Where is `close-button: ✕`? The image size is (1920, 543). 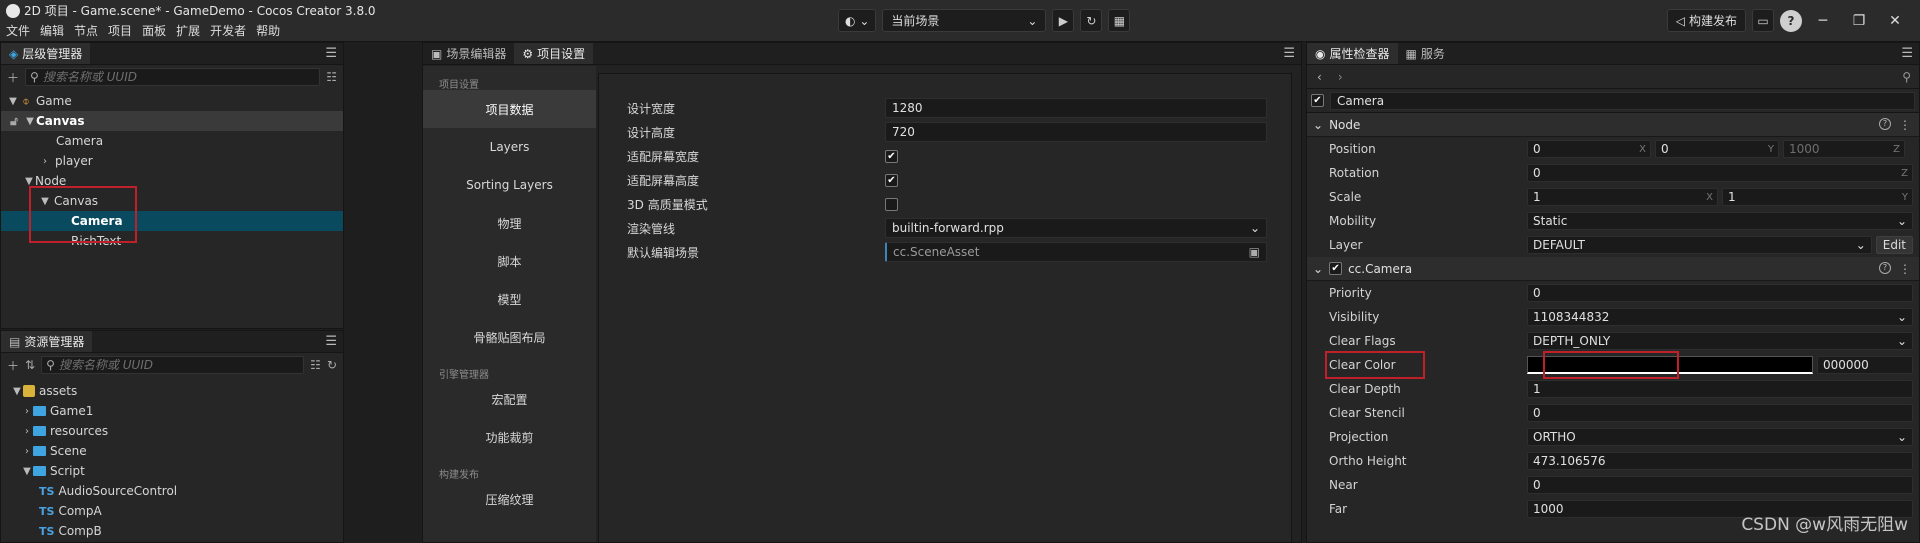 close-button: ✕ is located at coordinates (1895, 21).